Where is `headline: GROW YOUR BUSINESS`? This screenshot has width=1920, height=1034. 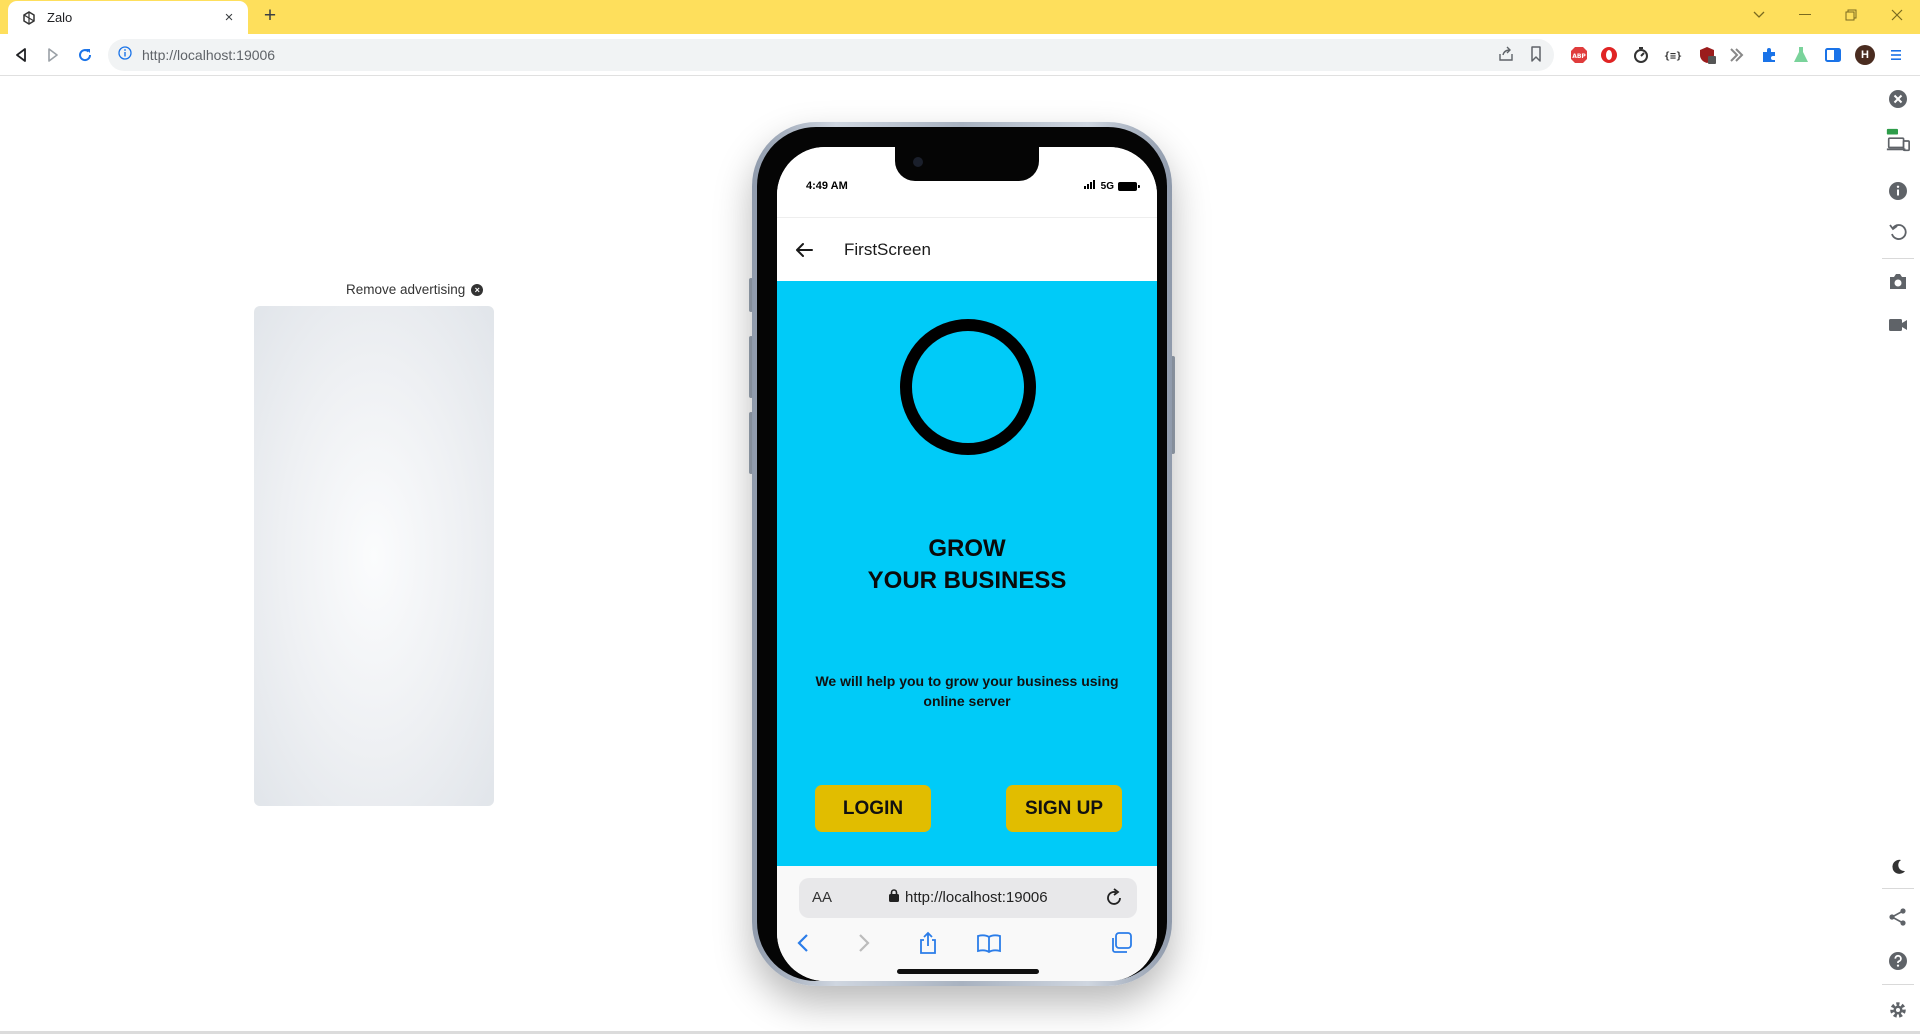
headline: GROW YOUR BUSINESS is located at coordinates (967, 565).